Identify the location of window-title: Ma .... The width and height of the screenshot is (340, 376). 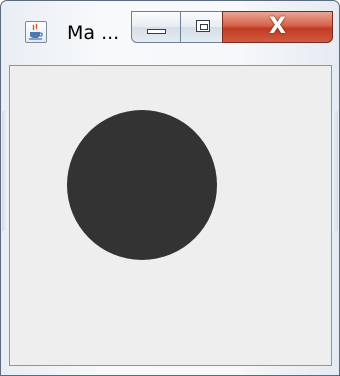
(93, 33).